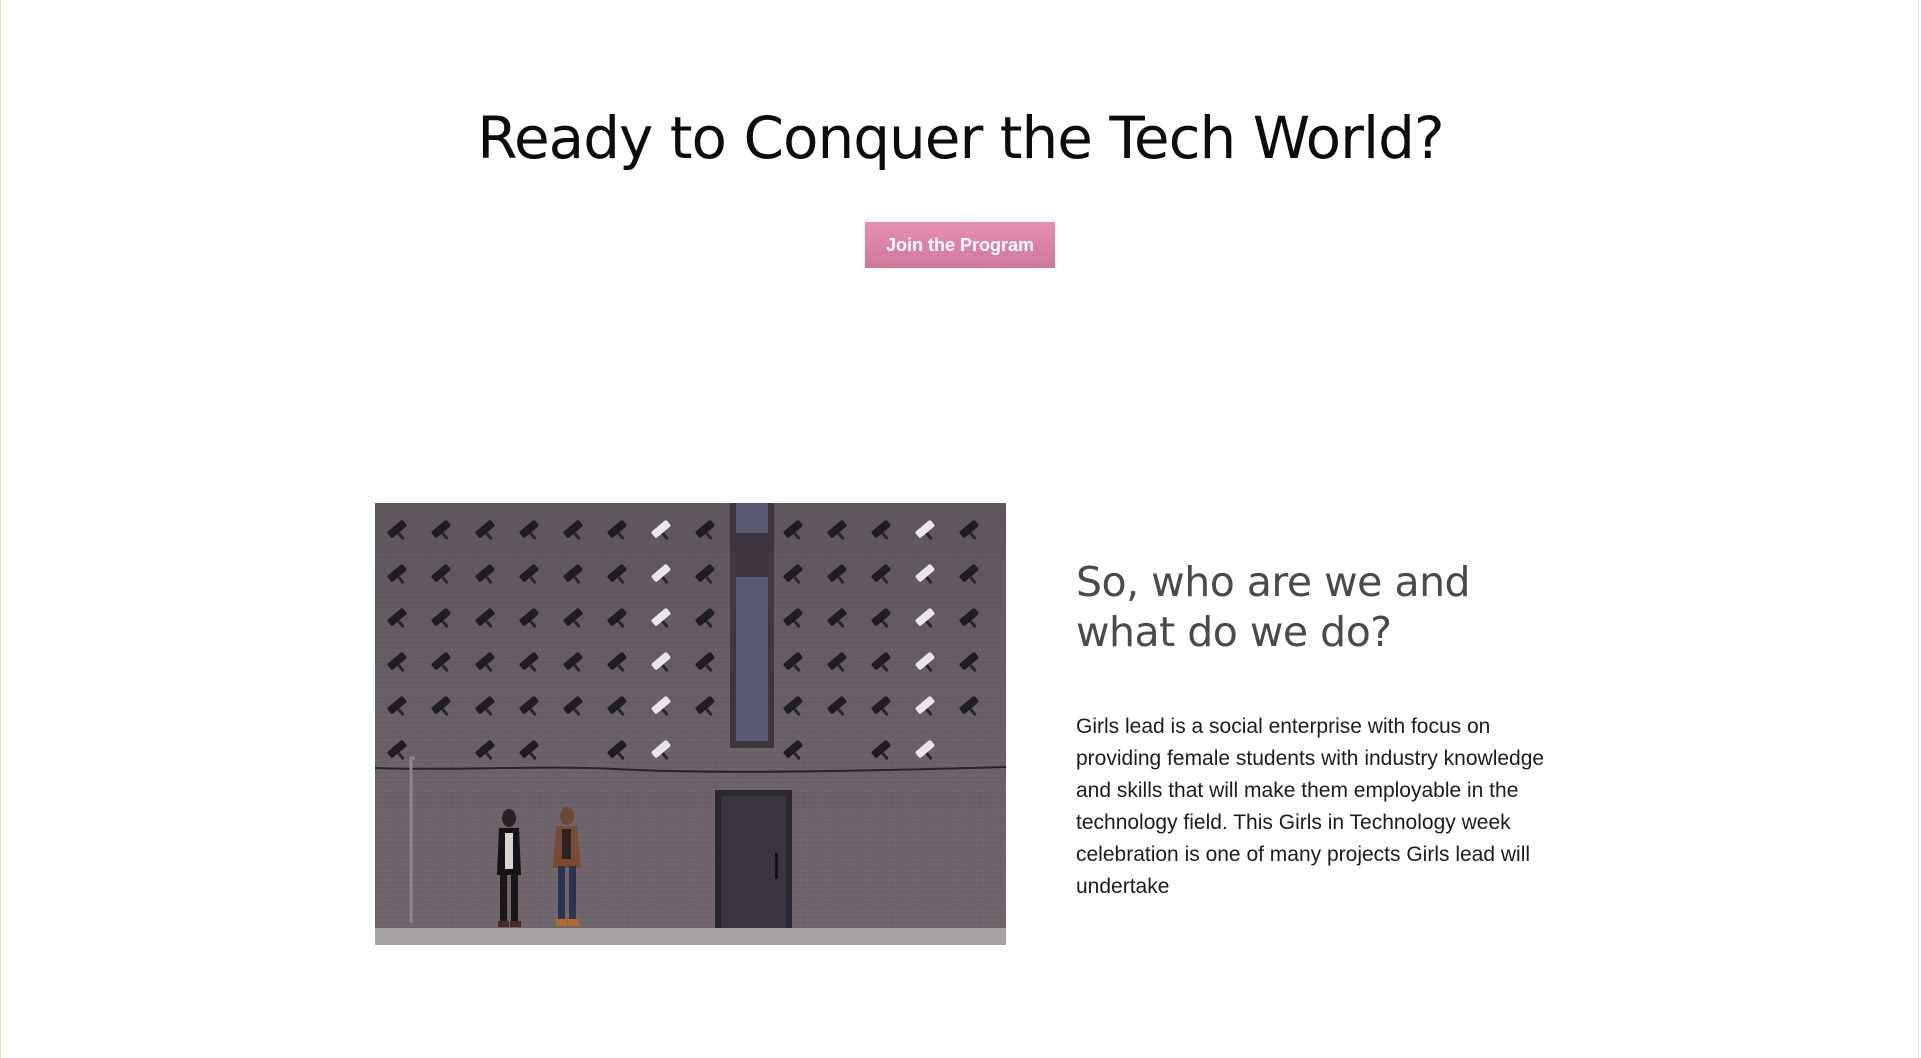 Image resolution: width=1921 pixels, height=1058 pixels. Describe the element at coordinates (960, 138) in the screenshot. I see `cta-heading: Ready to Conquer the Tech World?` at that location.